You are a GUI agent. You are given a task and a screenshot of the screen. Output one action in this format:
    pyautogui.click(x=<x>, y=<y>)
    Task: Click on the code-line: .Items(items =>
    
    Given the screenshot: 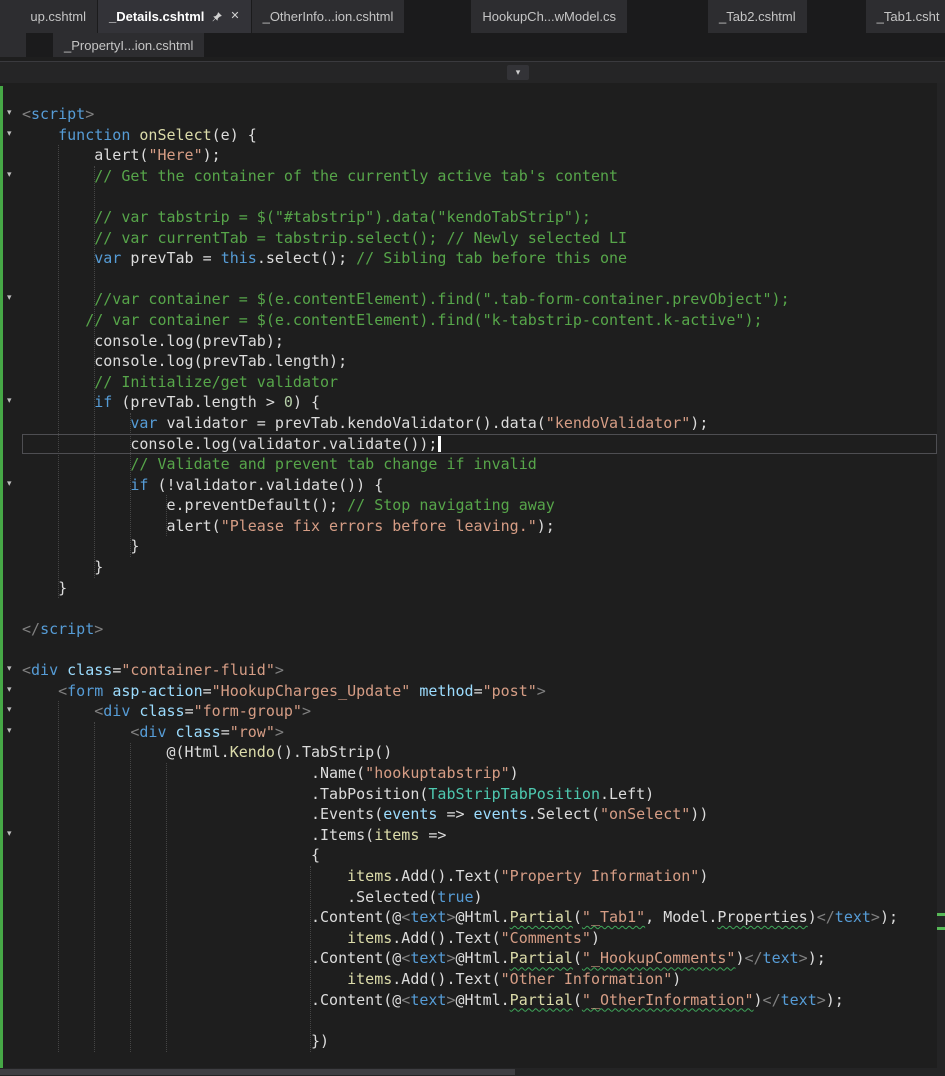 What is the action you would take?
    pyautogui.click(x=479, y=835)
    